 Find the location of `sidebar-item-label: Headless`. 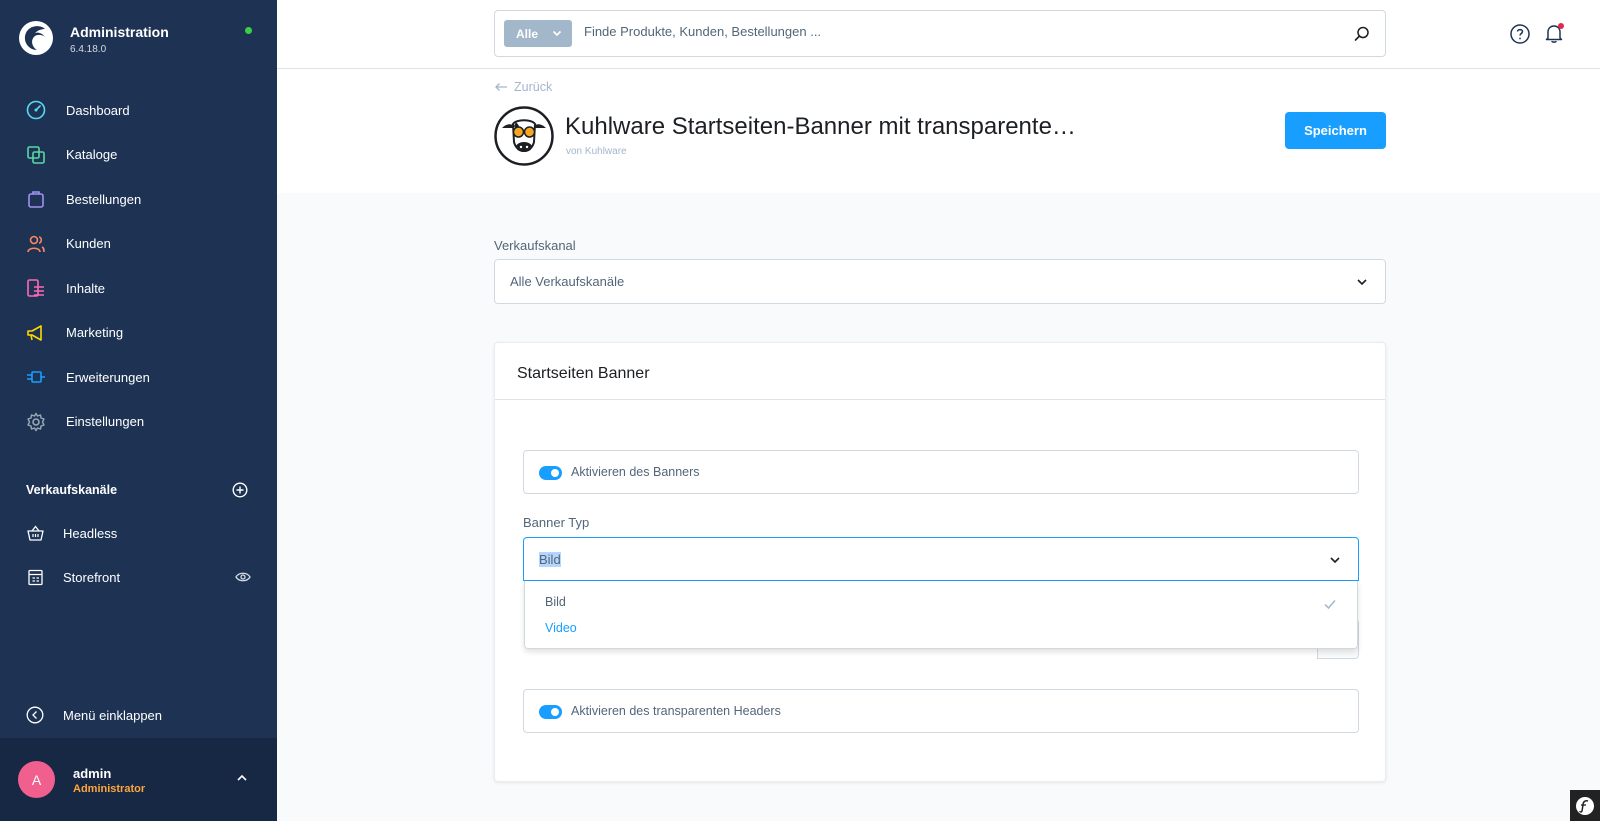

sidebar-item-label: Headless is located at coordinates (90, 533).